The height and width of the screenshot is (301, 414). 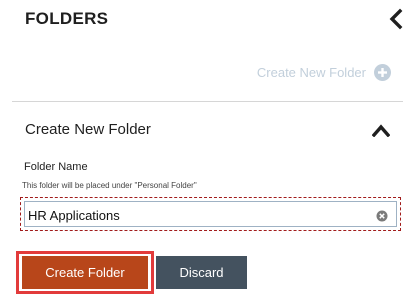 What do you see at coordinates (311, 72) in the screenshot?
I see `create-new-folder-link-label: Create New Folder` at bounding box center [311, 72].